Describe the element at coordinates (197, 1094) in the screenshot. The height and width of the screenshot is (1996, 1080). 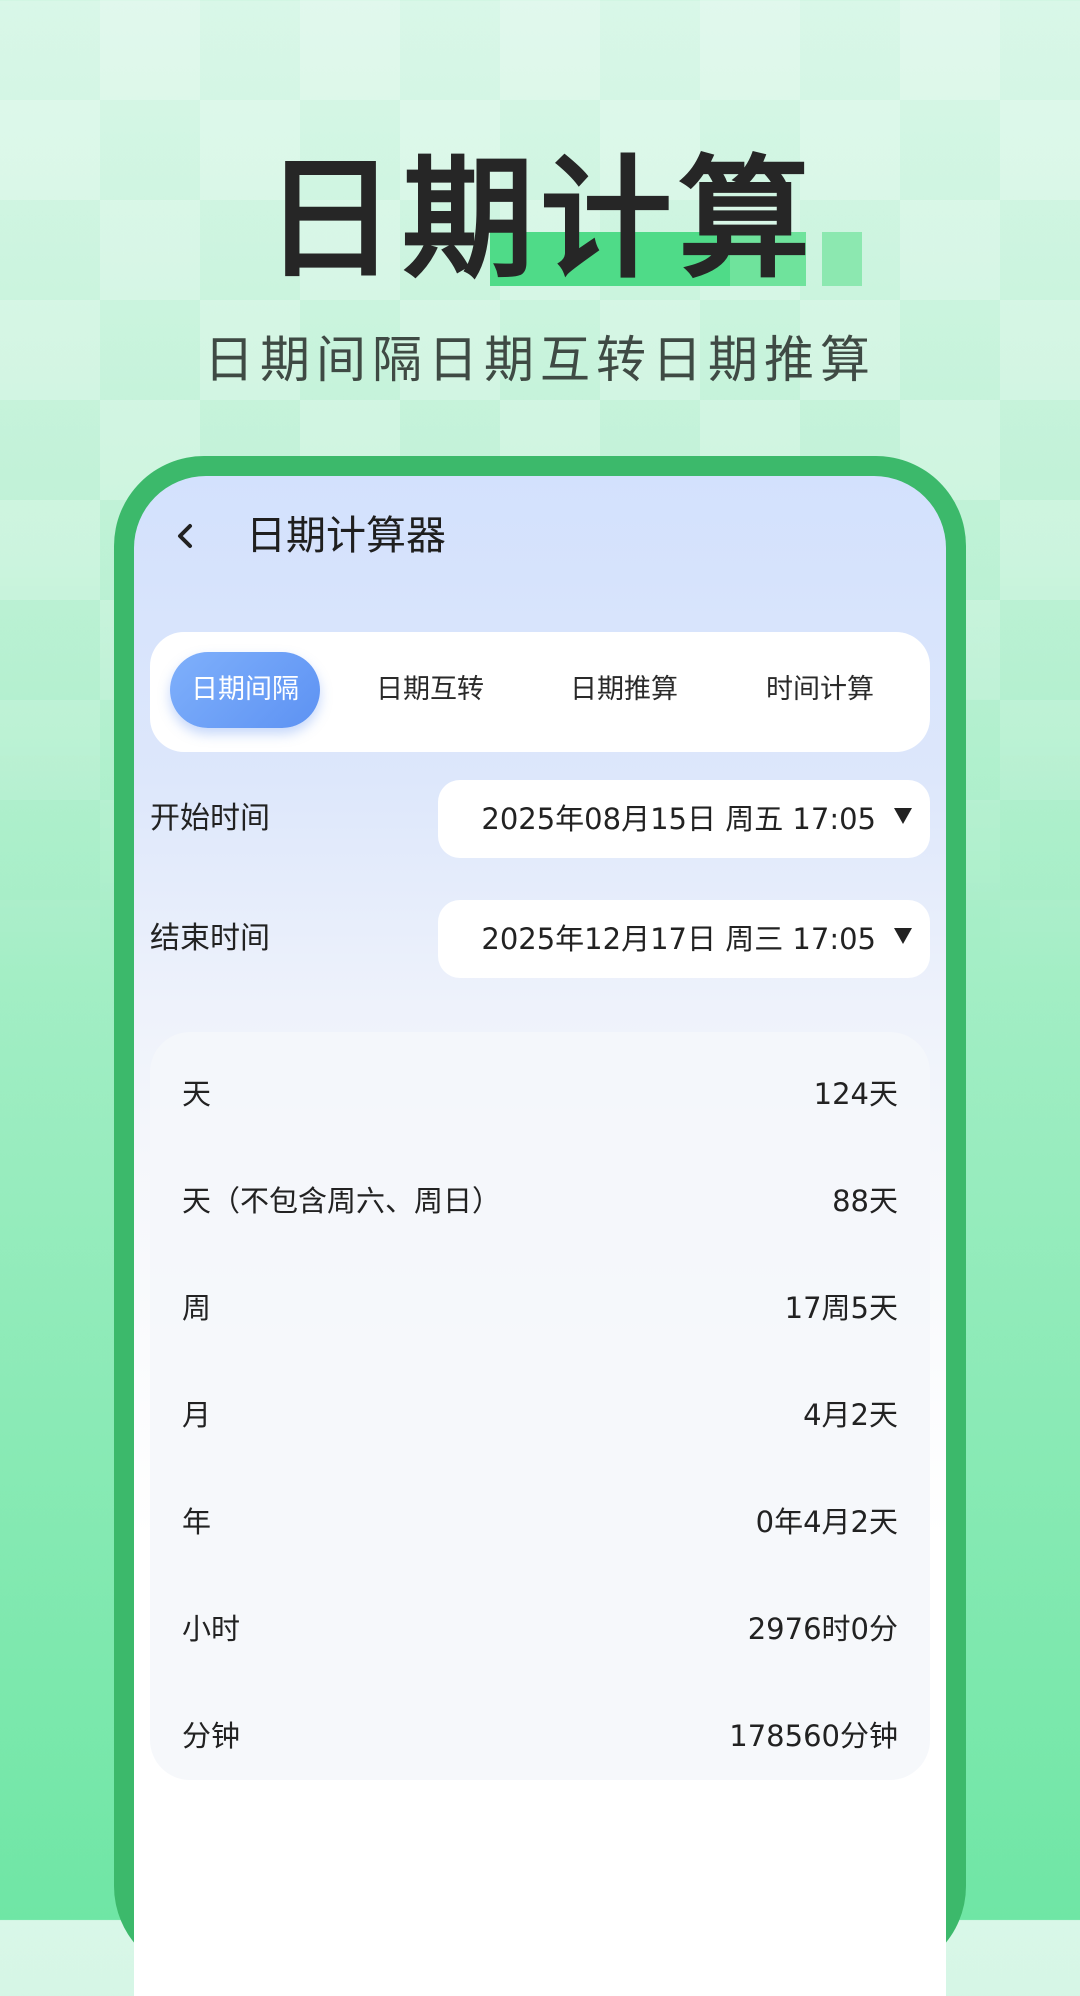
I see `result-label: 天` at that location.